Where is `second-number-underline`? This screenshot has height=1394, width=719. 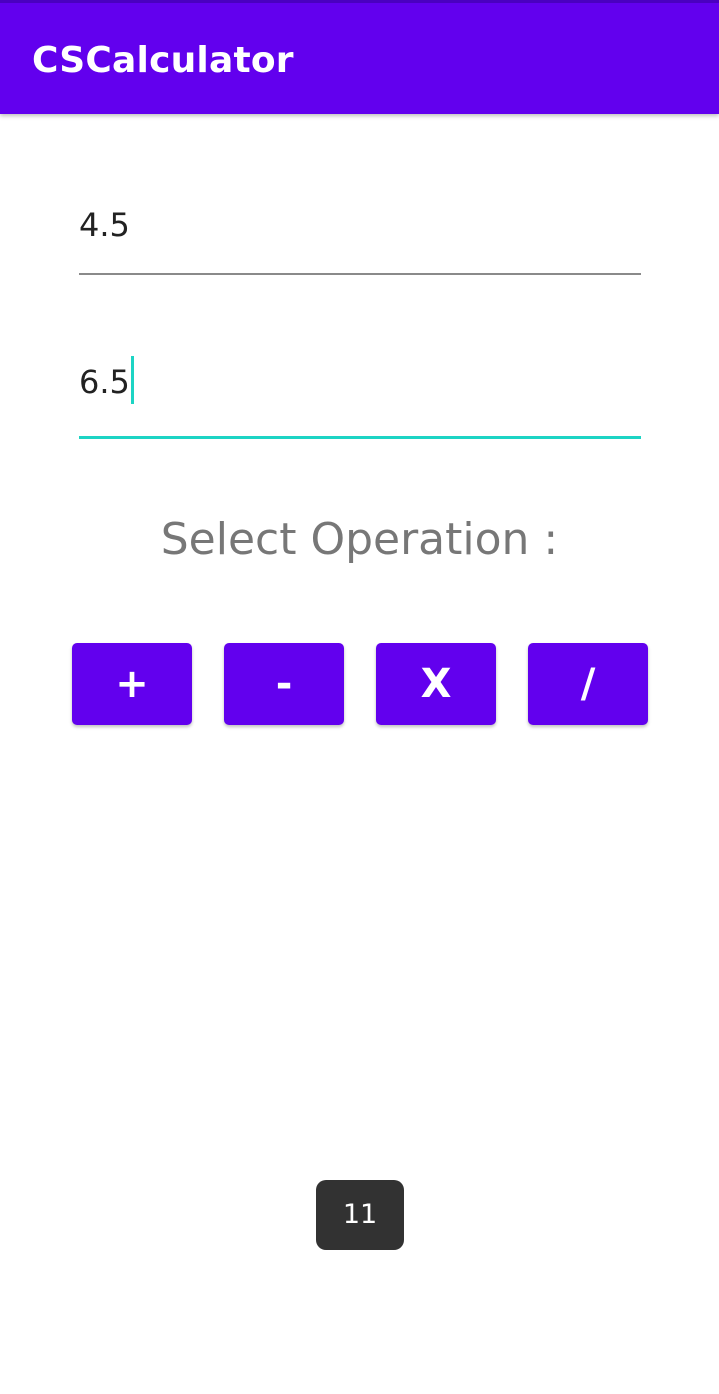 second-number-underline is located at coordinates (360, 437).